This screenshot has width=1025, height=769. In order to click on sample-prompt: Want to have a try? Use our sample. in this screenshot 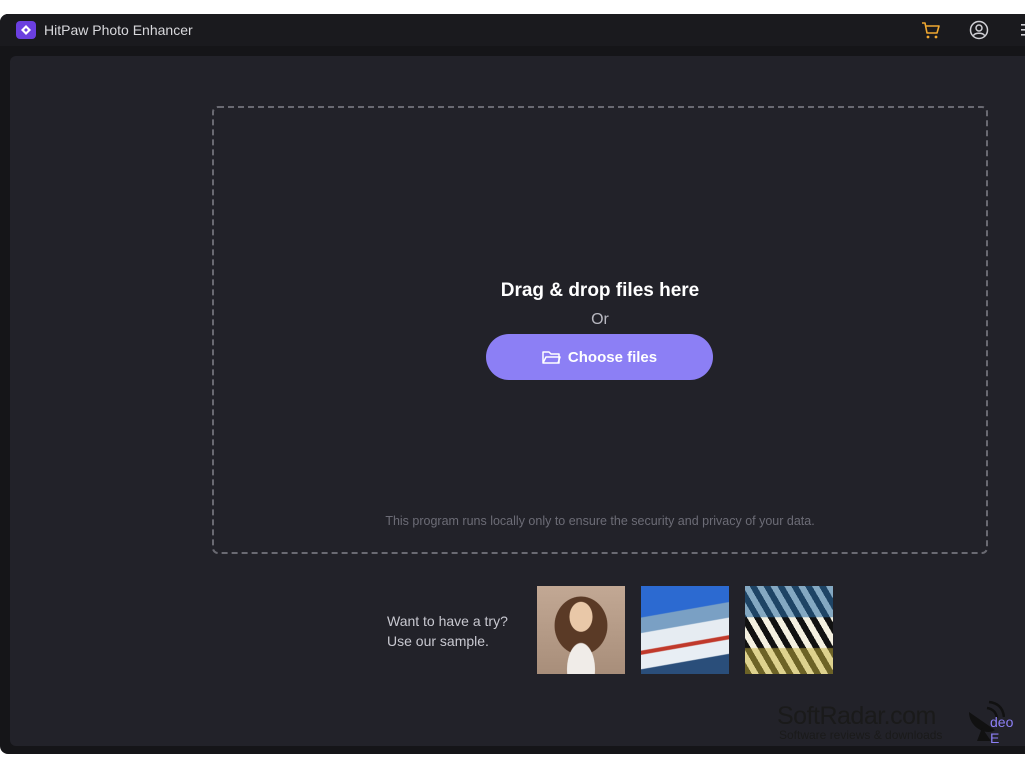, I will do `click(447, 631)`.